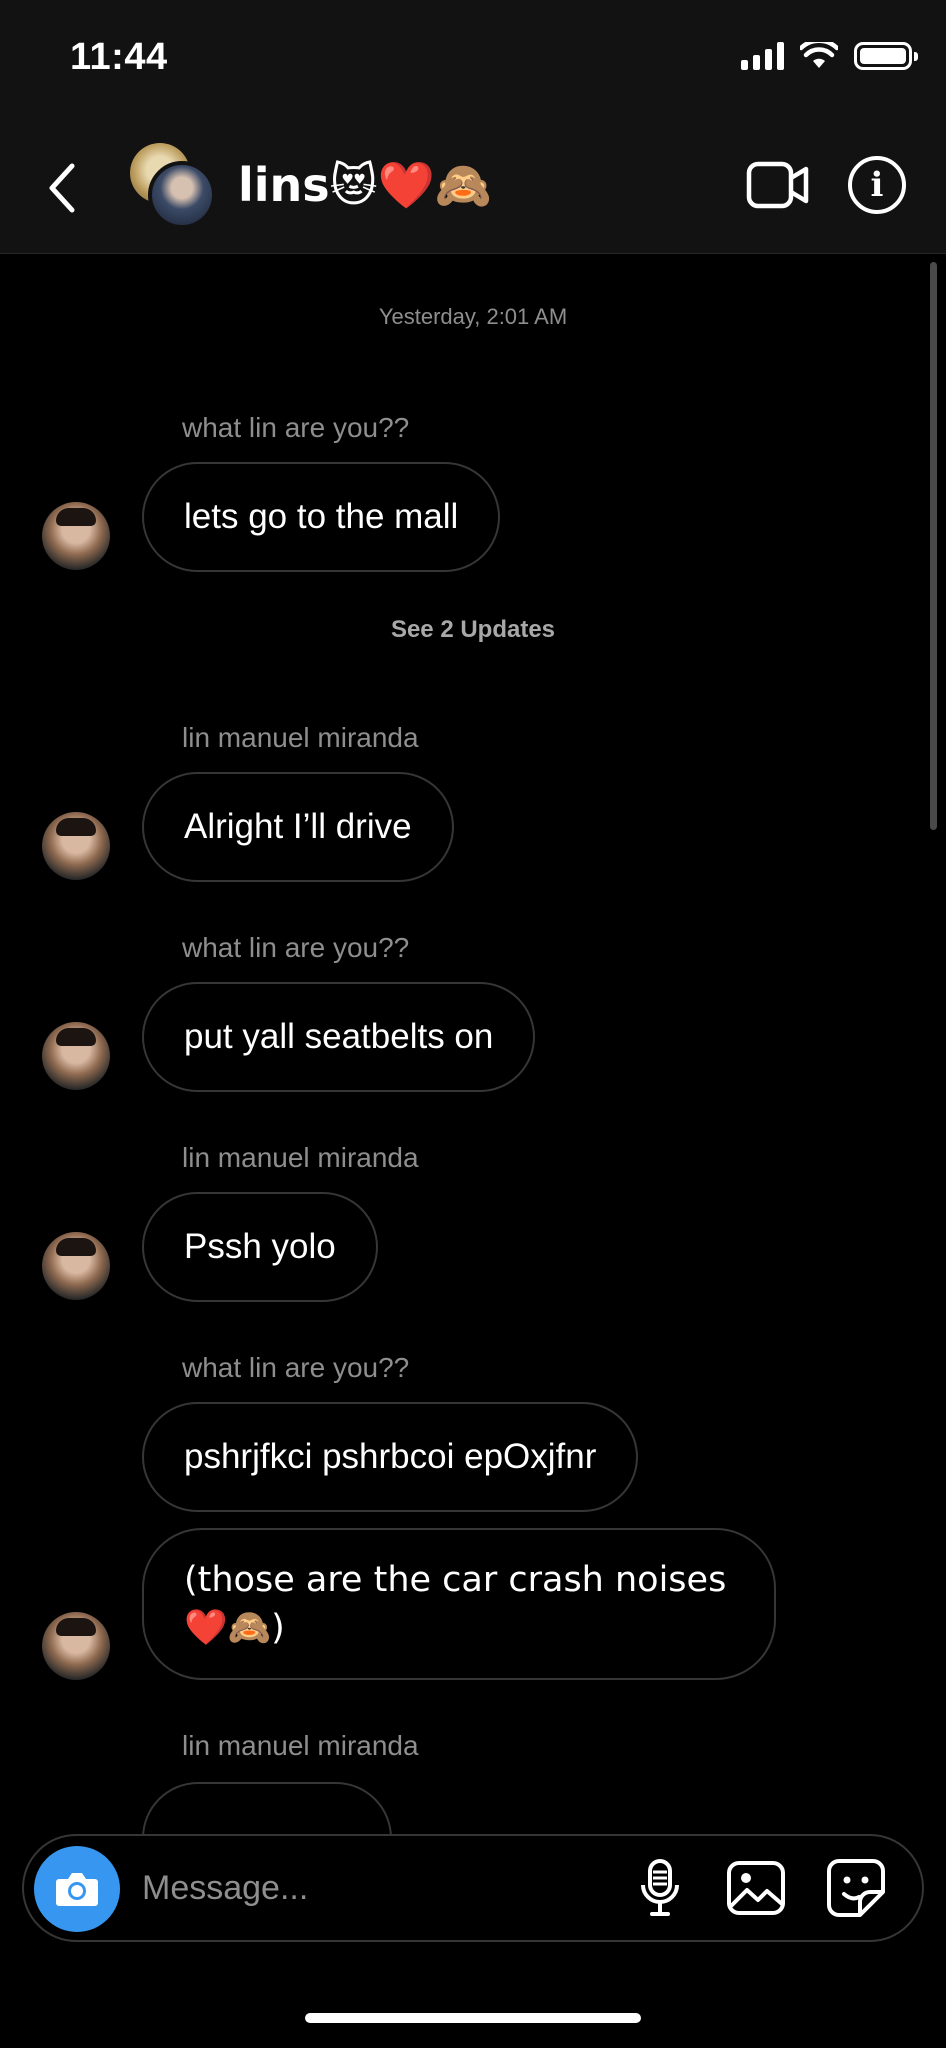 The image size is (946, 2048). I want to click on battery-icon, so click(886, 56).